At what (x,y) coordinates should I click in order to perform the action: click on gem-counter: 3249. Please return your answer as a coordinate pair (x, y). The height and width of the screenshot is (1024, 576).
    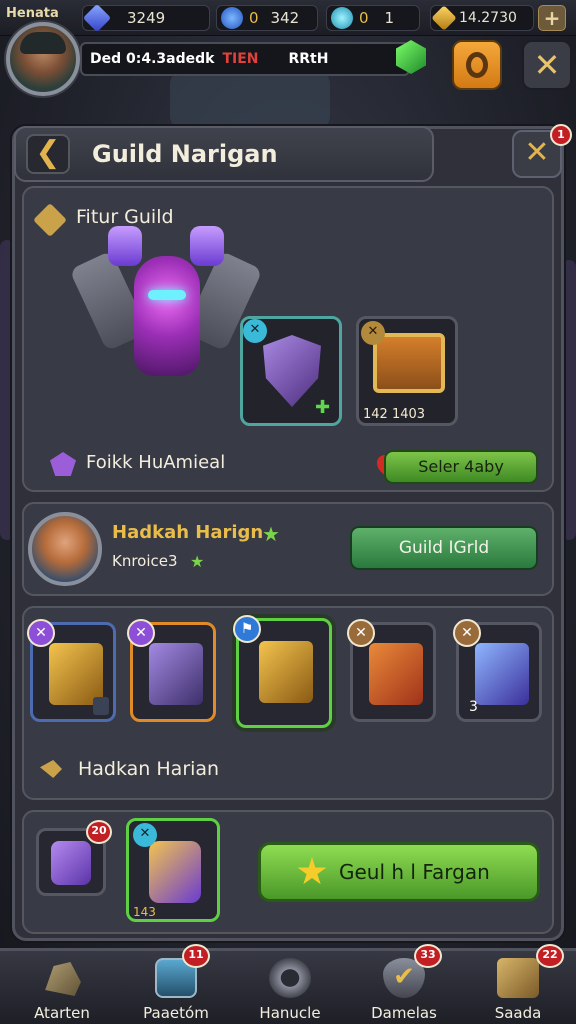
    Looking at the image, I should click on (146, 18).